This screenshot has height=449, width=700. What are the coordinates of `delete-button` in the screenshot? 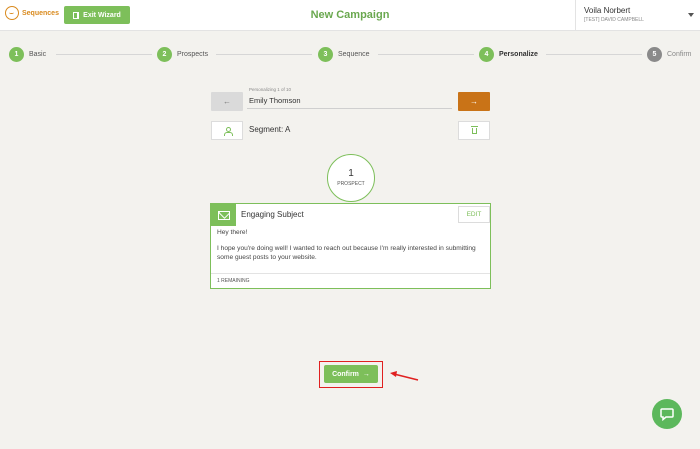 It's located at (474, 130).